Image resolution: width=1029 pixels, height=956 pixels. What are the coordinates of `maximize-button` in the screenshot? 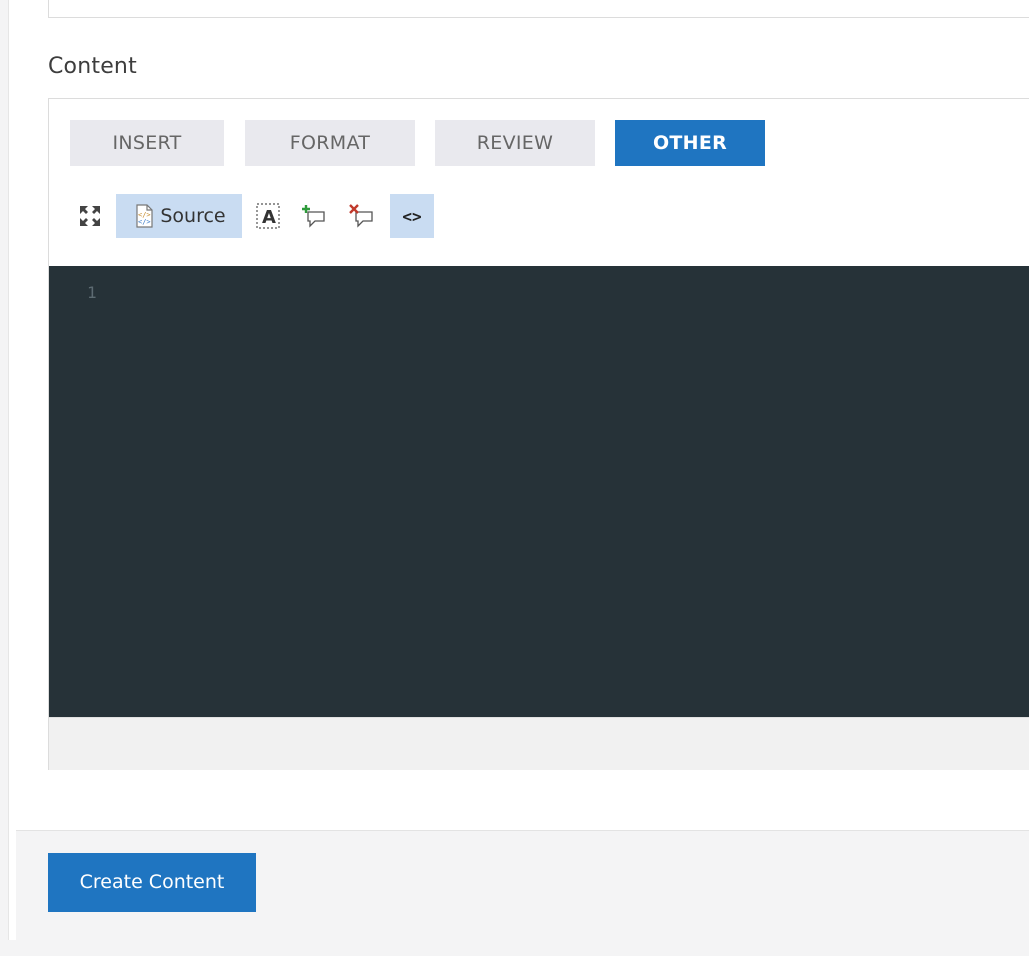 It's located at (90, 216).